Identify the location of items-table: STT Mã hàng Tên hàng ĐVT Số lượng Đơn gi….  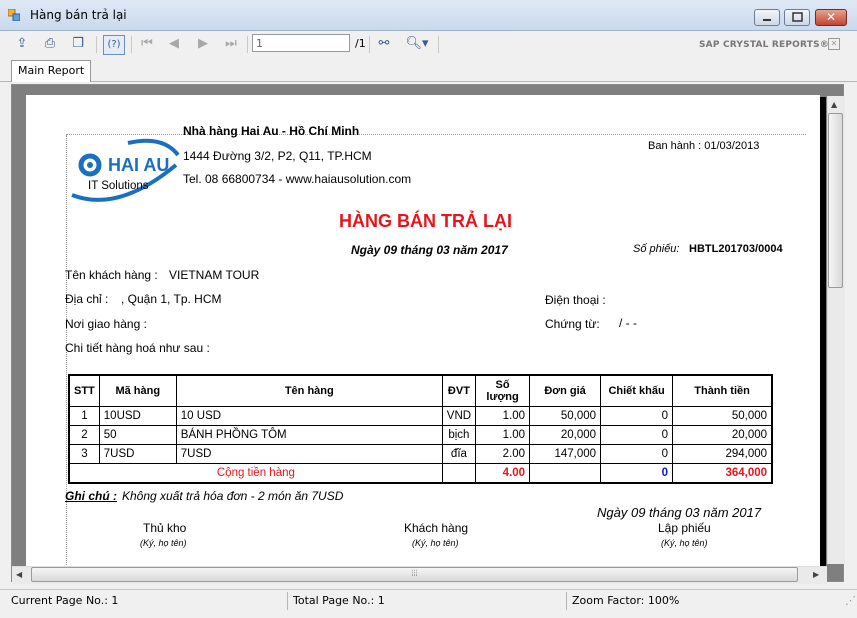
(421, 429).